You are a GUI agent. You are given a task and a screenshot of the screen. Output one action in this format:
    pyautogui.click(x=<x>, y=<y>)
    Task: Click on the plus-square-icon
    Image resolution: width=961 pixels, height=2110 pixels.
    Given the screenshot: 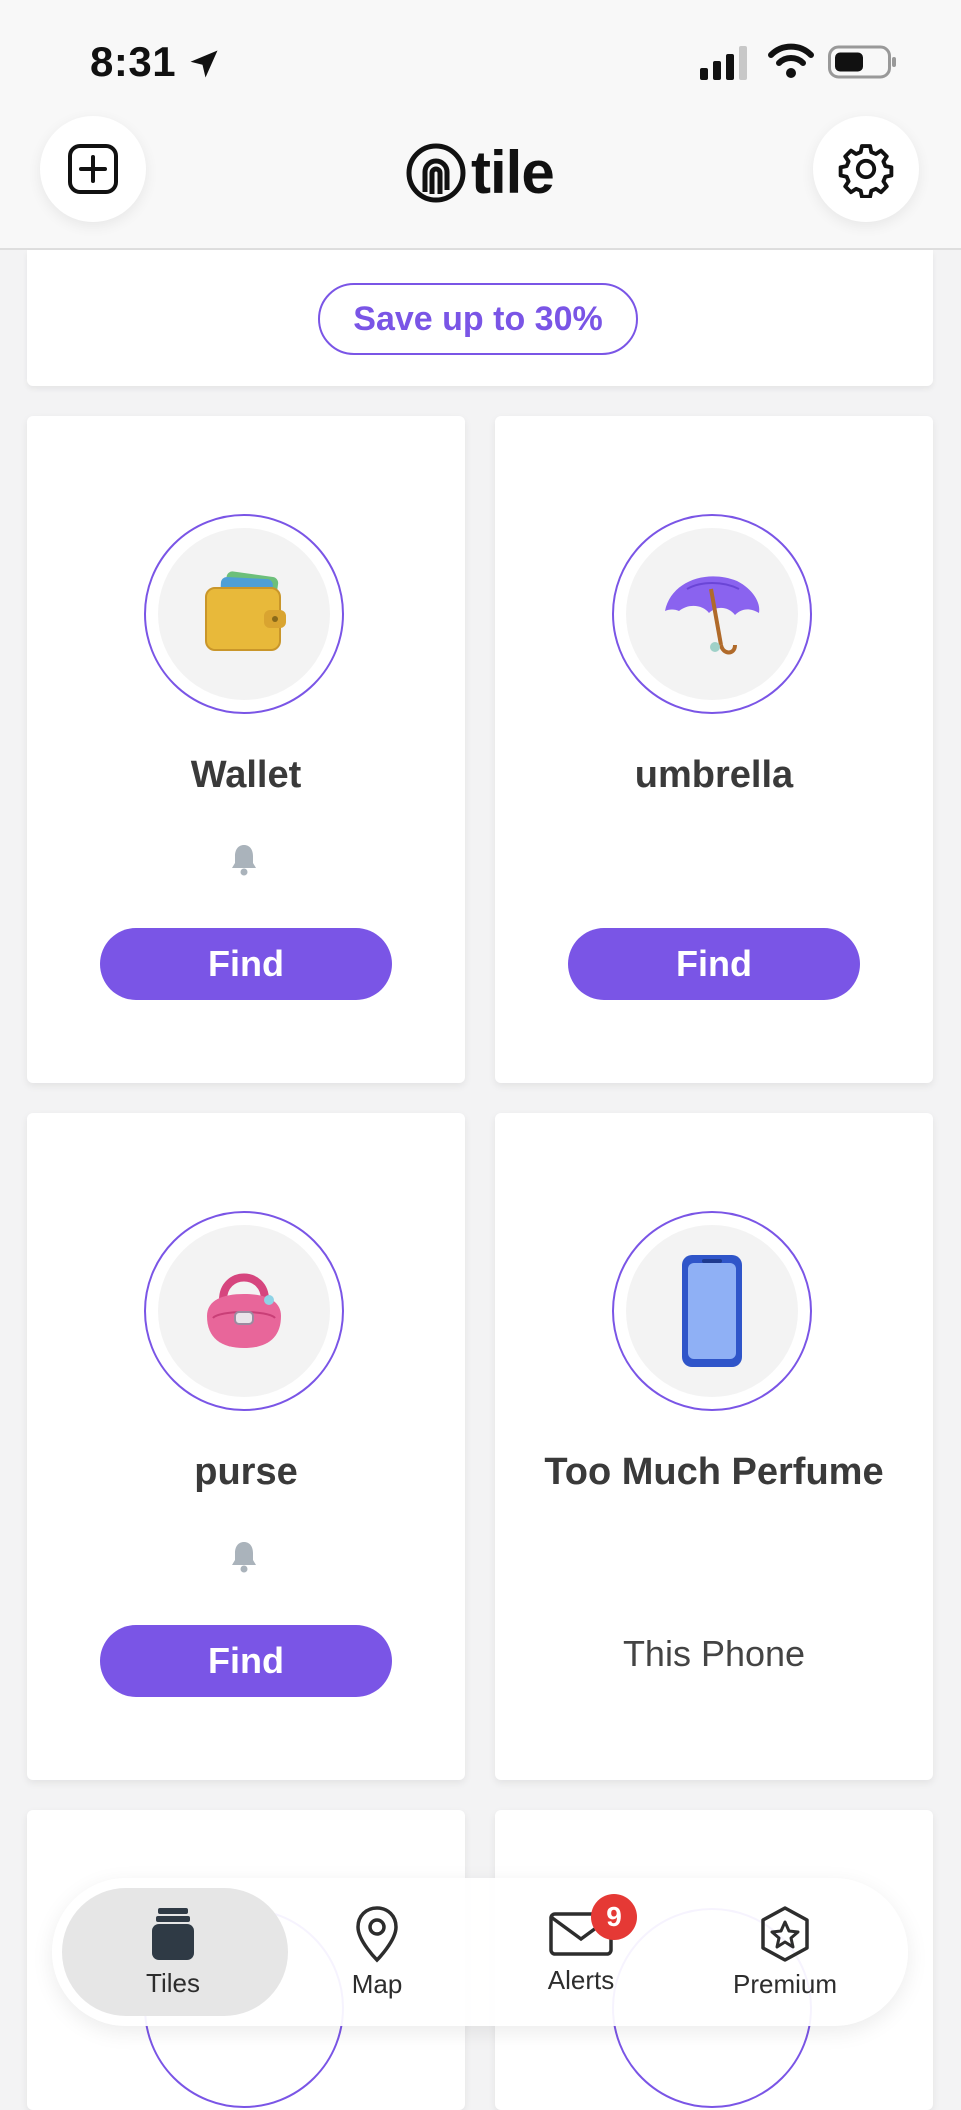 What is the action you would take?
    pyautogui.click(x=93, y=169)
    